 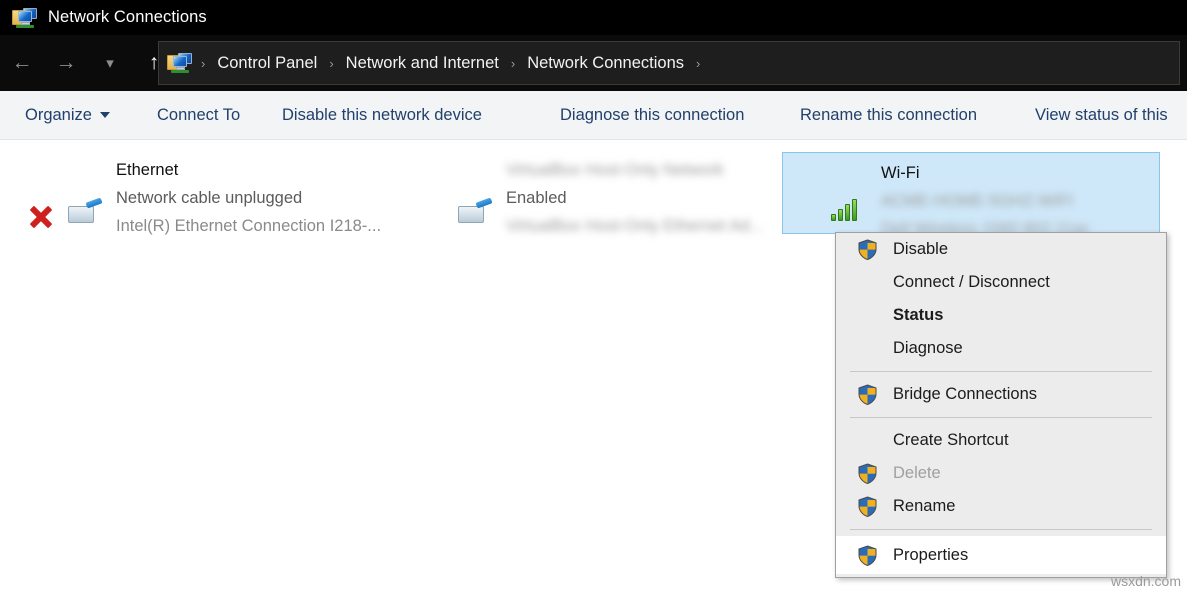 I want to click on menu-item-create-shortcut: Create Shortcut, so click(x=1001, y=440).